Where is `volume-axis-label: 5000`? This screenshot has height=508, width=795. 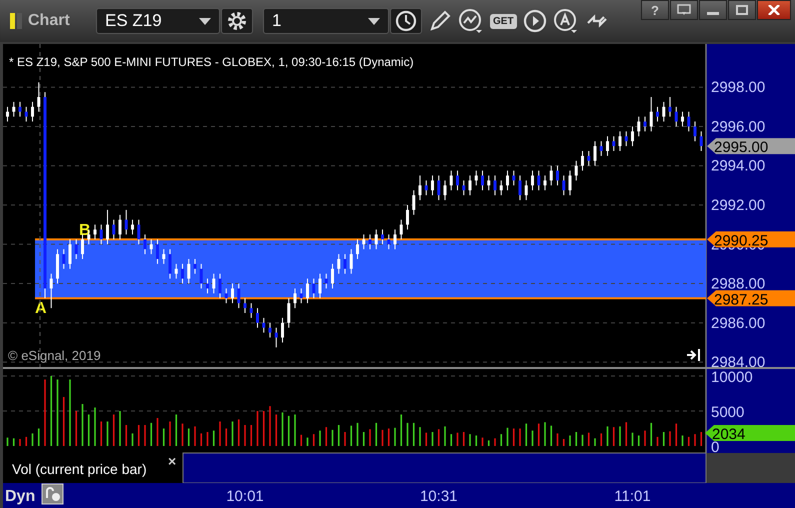
volume-axis-label: 5000 is located at coordinates (727, 412).